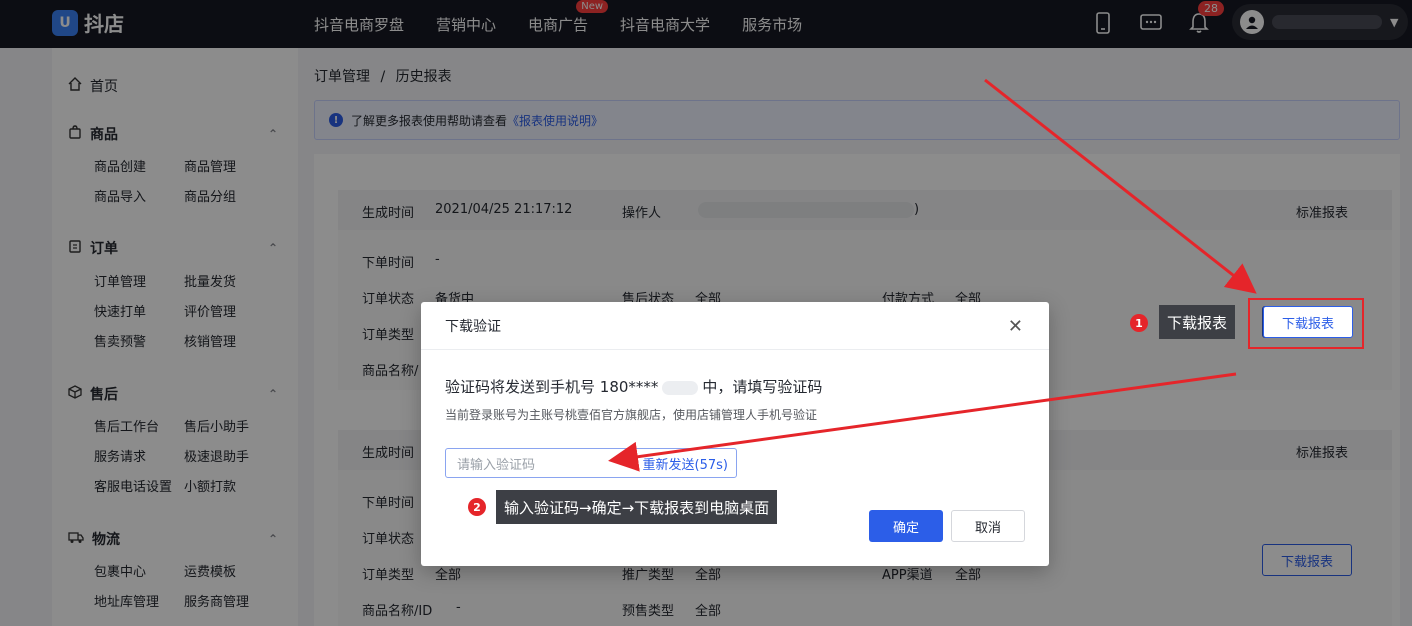 This screenshot has width=1412, height=626. I want to click on arrow-to-code-input, so click(922, 422).